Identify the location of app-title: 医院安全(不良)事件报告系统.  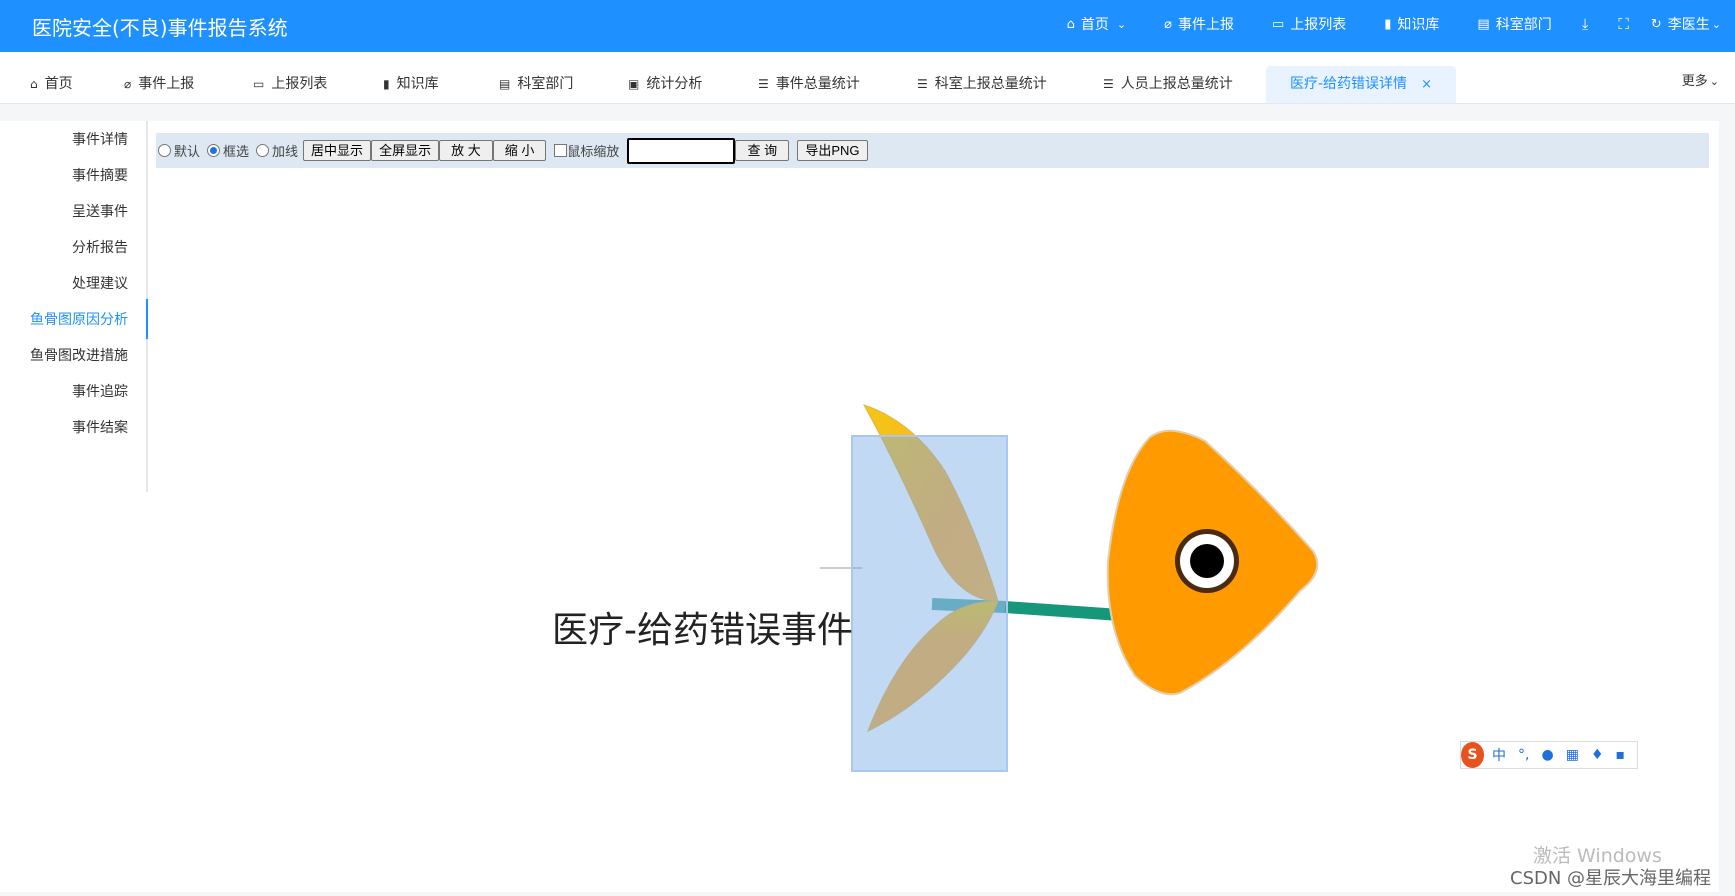
(160, 28).